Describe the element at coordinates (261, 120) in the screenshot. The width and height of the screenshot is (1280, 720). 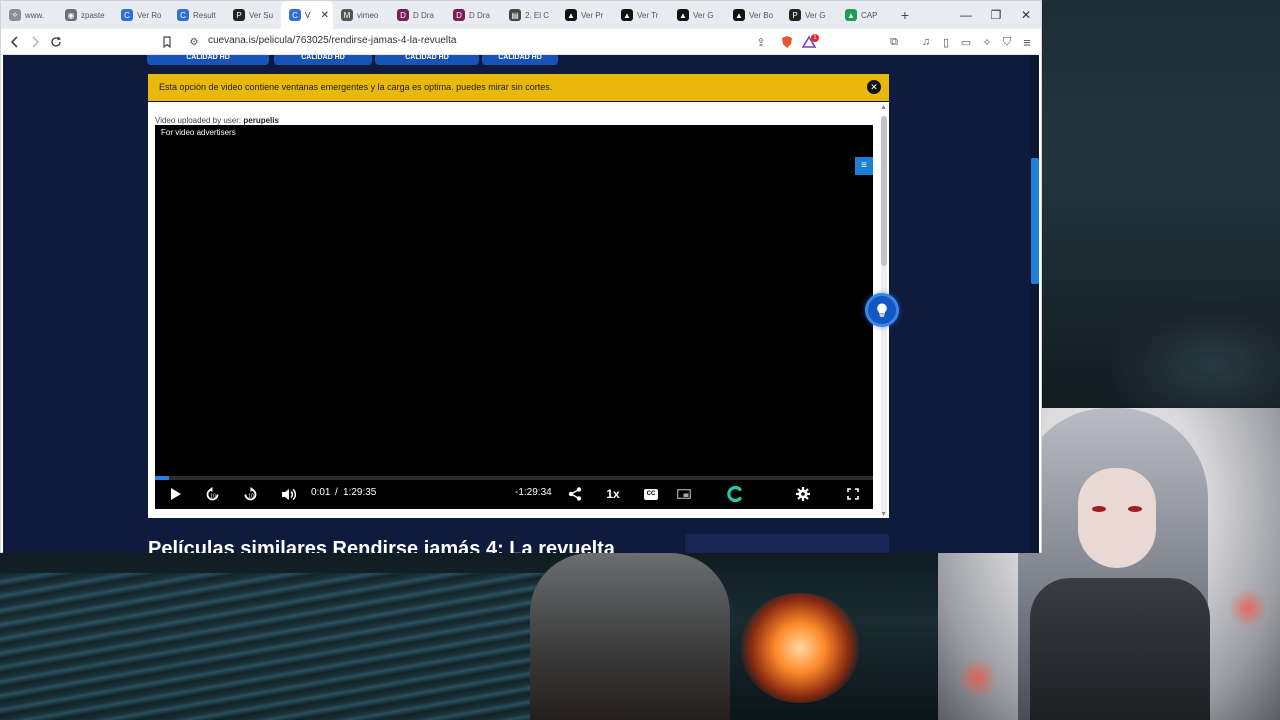
I see `uploader-name: perupelis` at that location.